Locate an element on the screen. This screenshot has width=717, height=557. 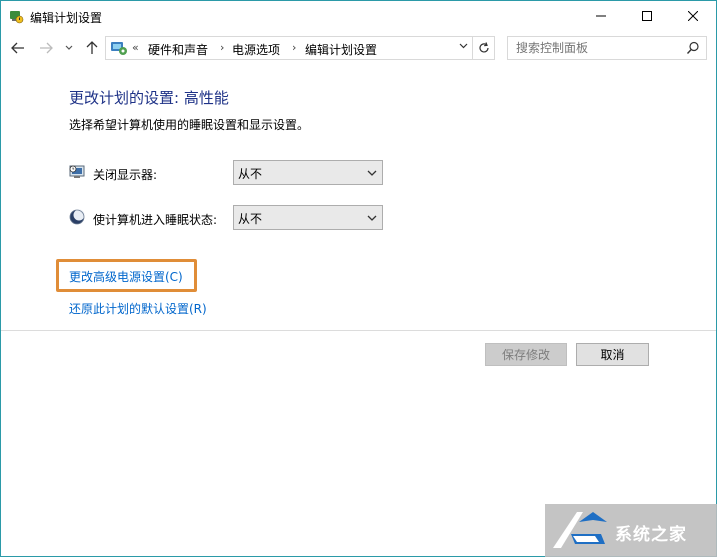
arrow-up-icon is located at coordinates (92, 47).